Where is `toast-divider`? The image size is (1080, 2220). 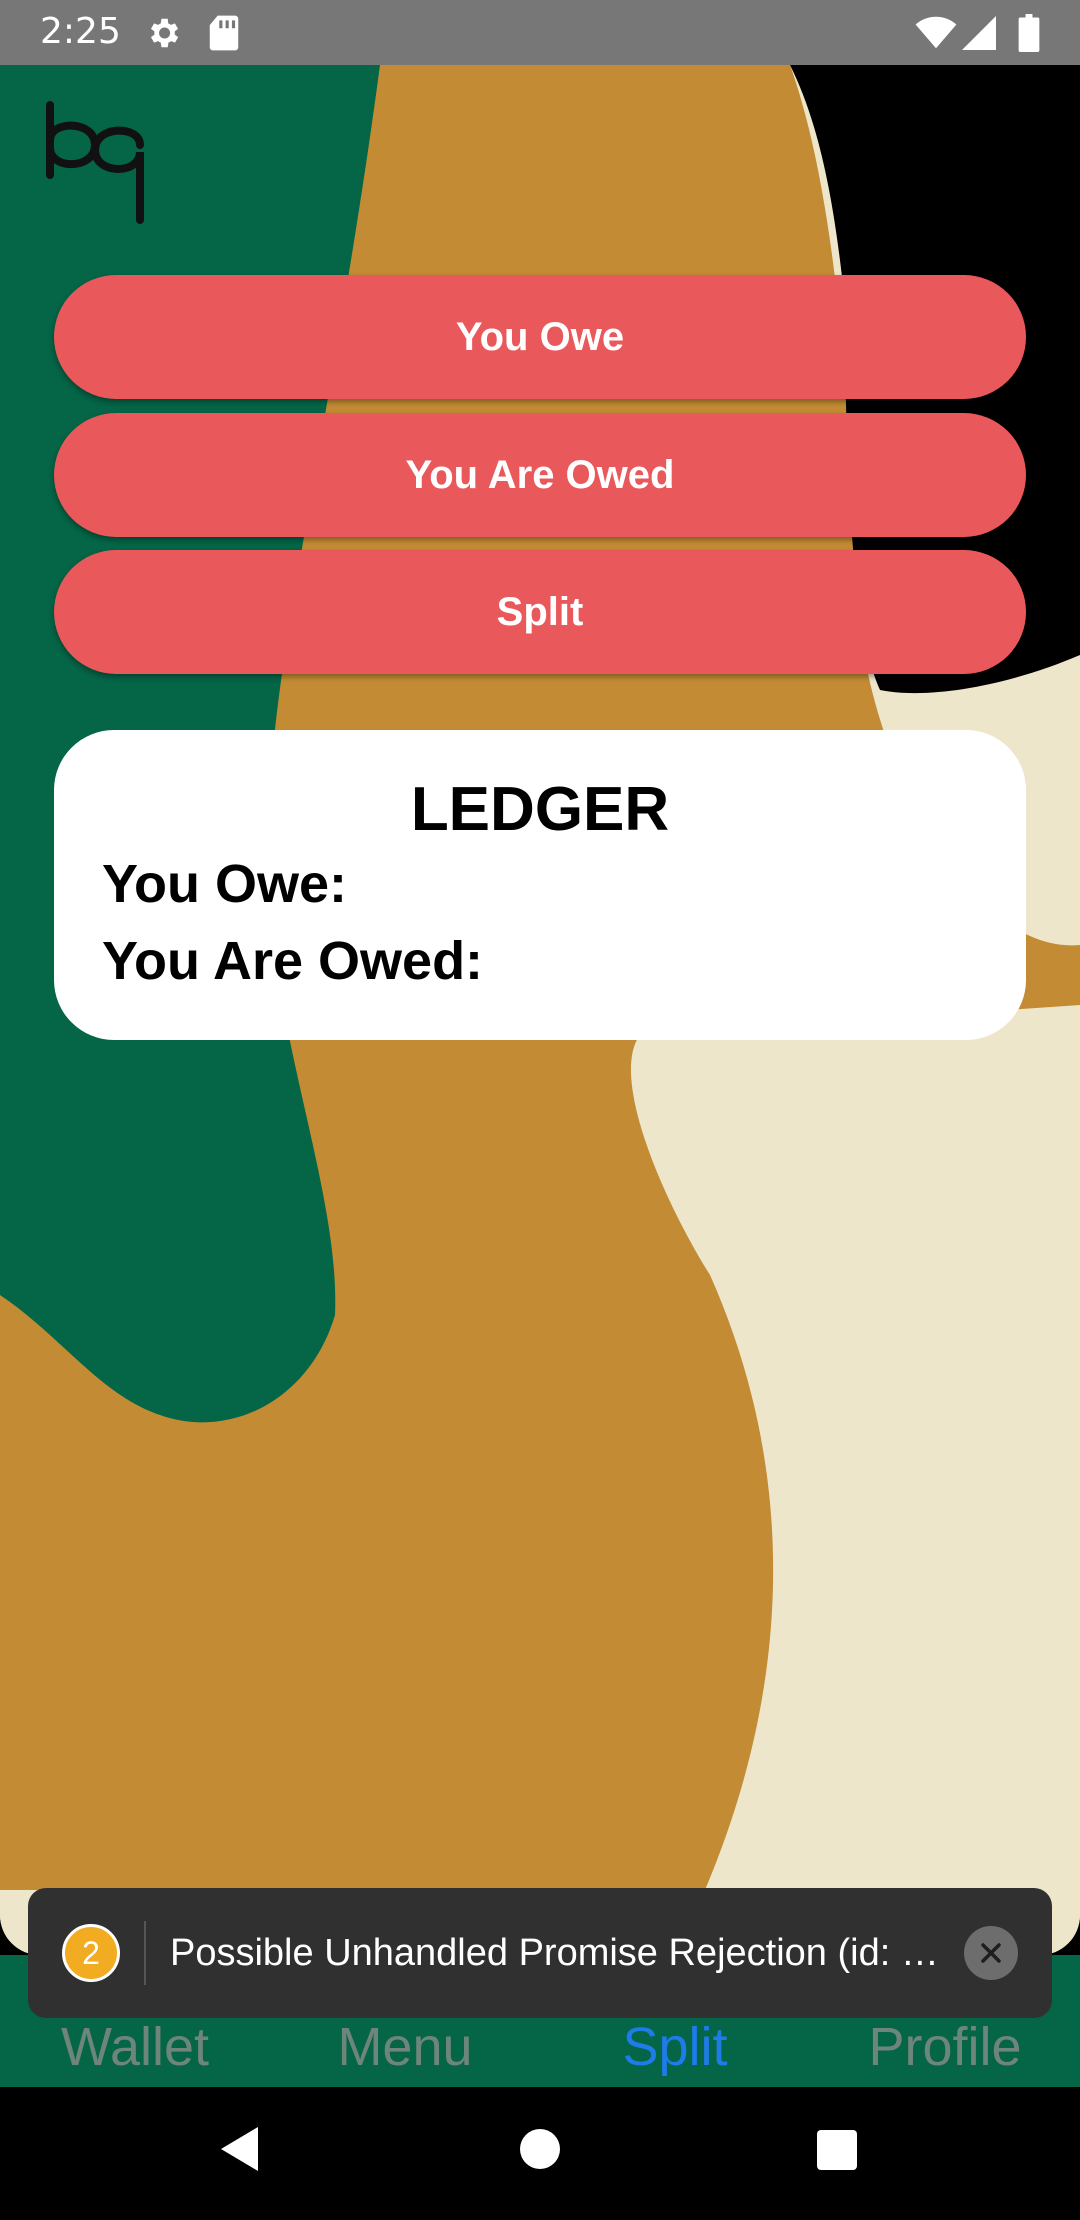
toast-divider is located at coordinates (145, 1953).